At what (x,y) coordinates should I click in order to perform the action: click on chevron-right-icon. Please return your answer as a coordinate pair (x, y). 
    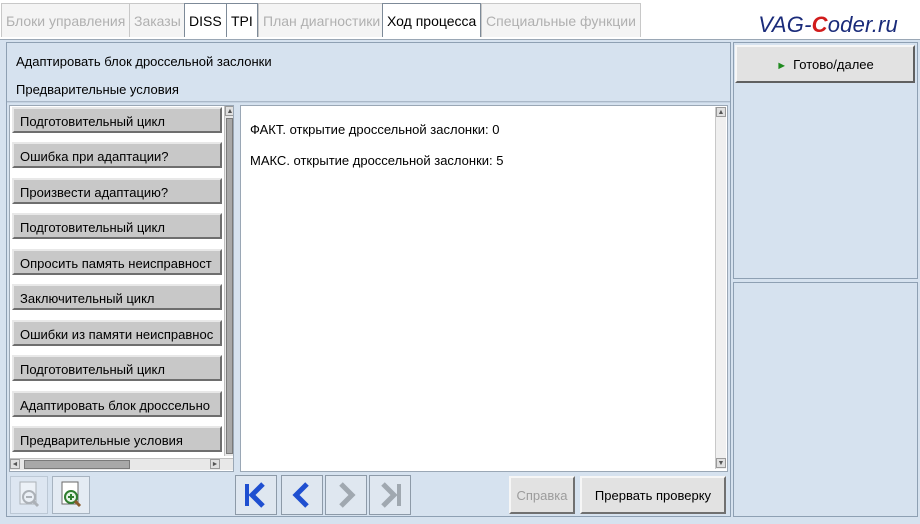
    Looking at the image, I should click on (347, 495).